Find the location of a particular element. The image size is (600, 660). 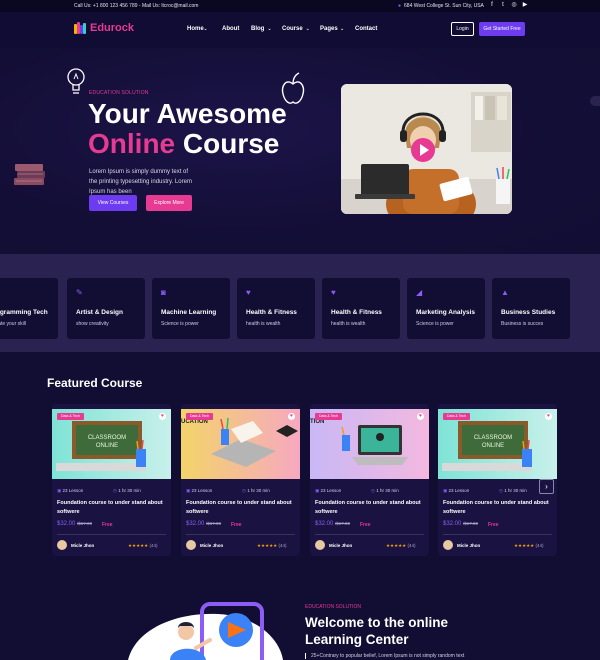

nav-item-blog: Blog is located at coordinates (257, 29).